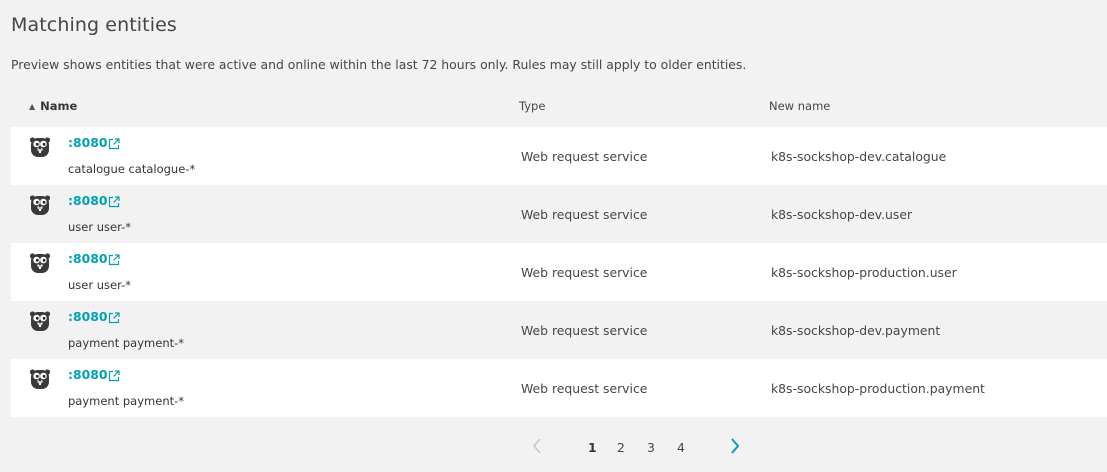 The width and height of the screenshot is (1107, 472). I want to click on entity-new-name: k8s-sockshop-dev.user, so click(842, 214).